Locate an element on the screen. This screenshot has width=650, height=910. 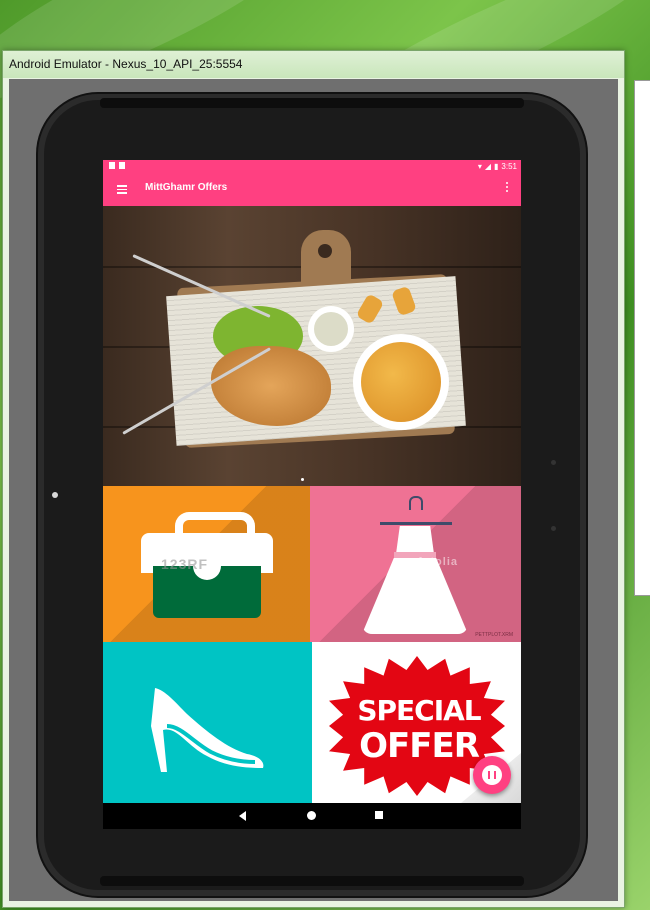
battery-icon: ▮ is located at coordinates (496, 166).